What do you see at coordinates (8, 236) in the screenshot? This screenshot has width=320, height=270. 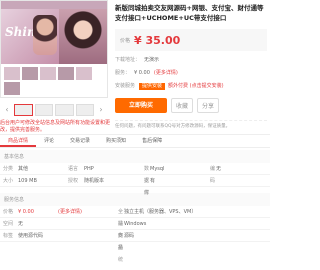 I see `spec-key: 标签` at bounding box center [8, 236].